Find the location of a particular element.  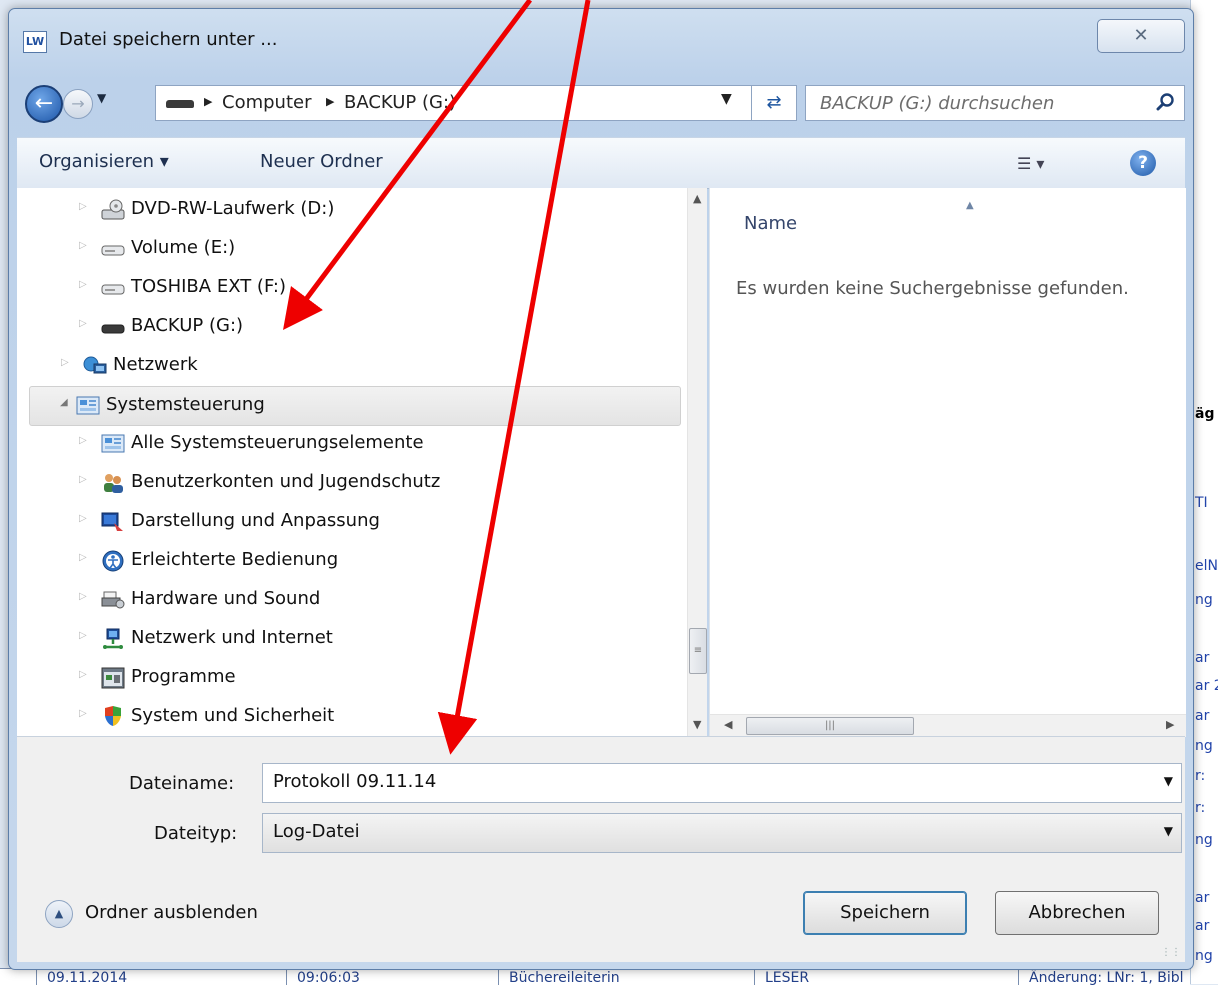

nav-item-volume-e: ▷ Volume (E:) is located at coordinates (349, 249).